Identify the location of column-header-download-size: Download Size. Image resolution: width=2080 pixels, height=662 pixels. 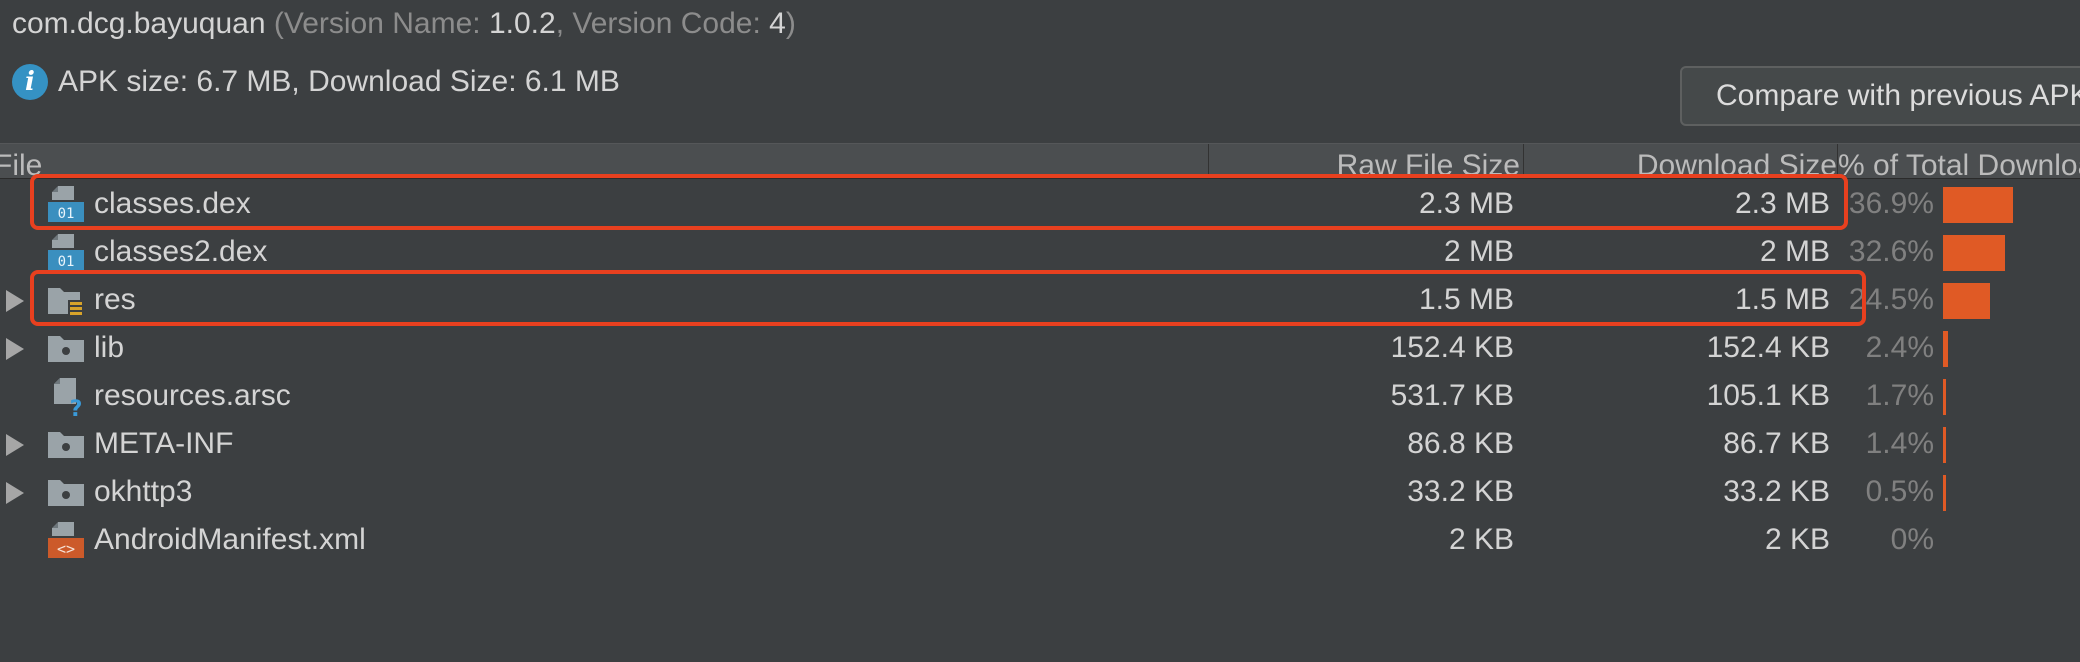
(1737, 162).